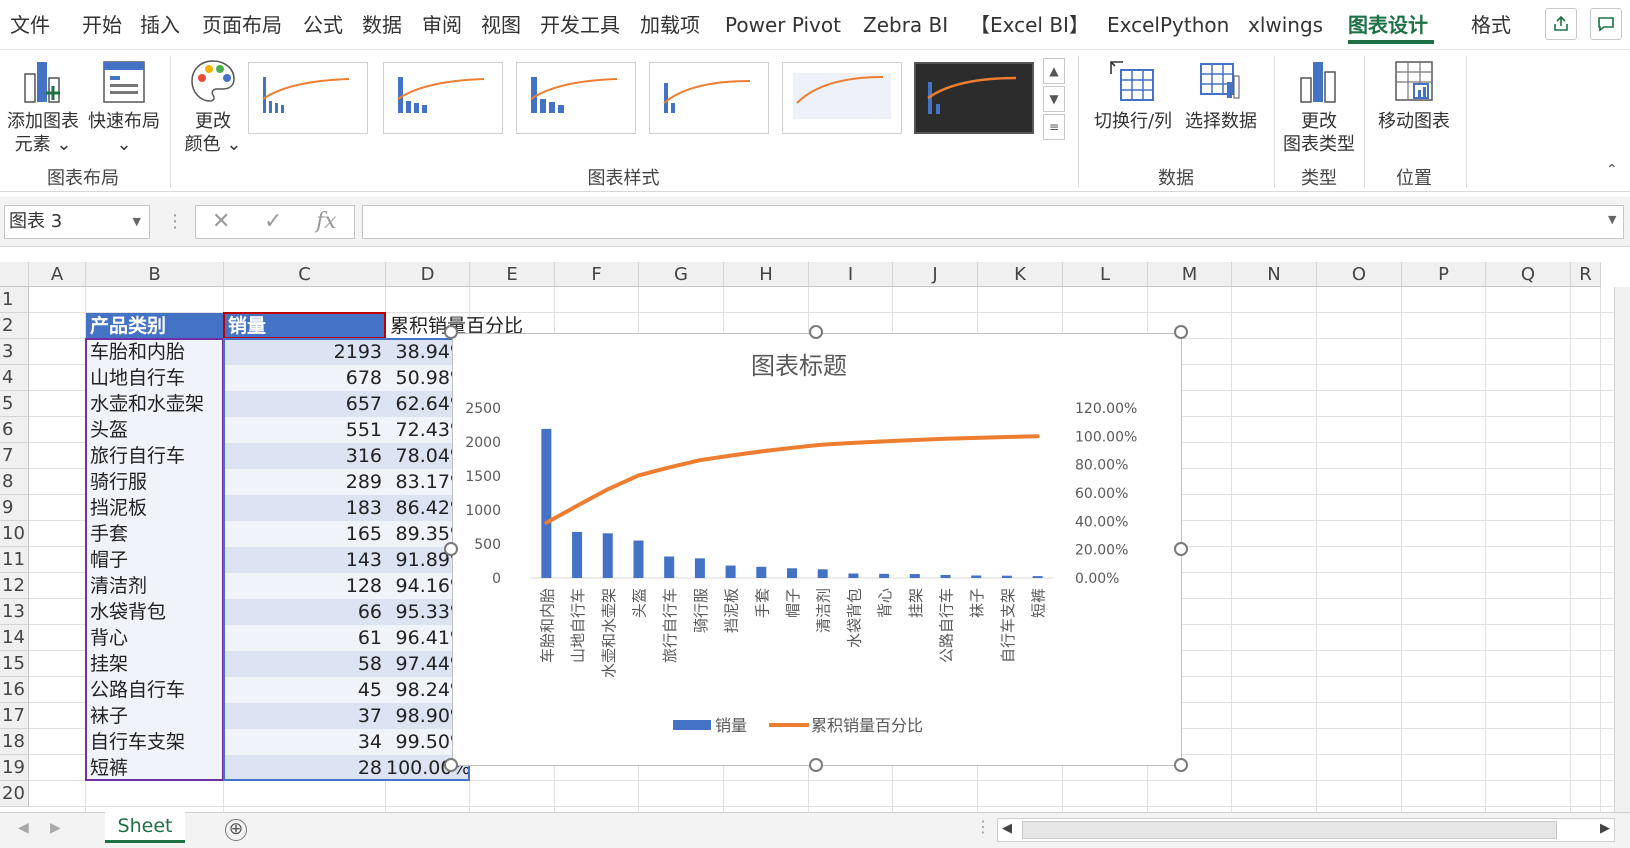 This screenshot has height=848, width=1630. I want to click on column-header: D, so click(428, 274).